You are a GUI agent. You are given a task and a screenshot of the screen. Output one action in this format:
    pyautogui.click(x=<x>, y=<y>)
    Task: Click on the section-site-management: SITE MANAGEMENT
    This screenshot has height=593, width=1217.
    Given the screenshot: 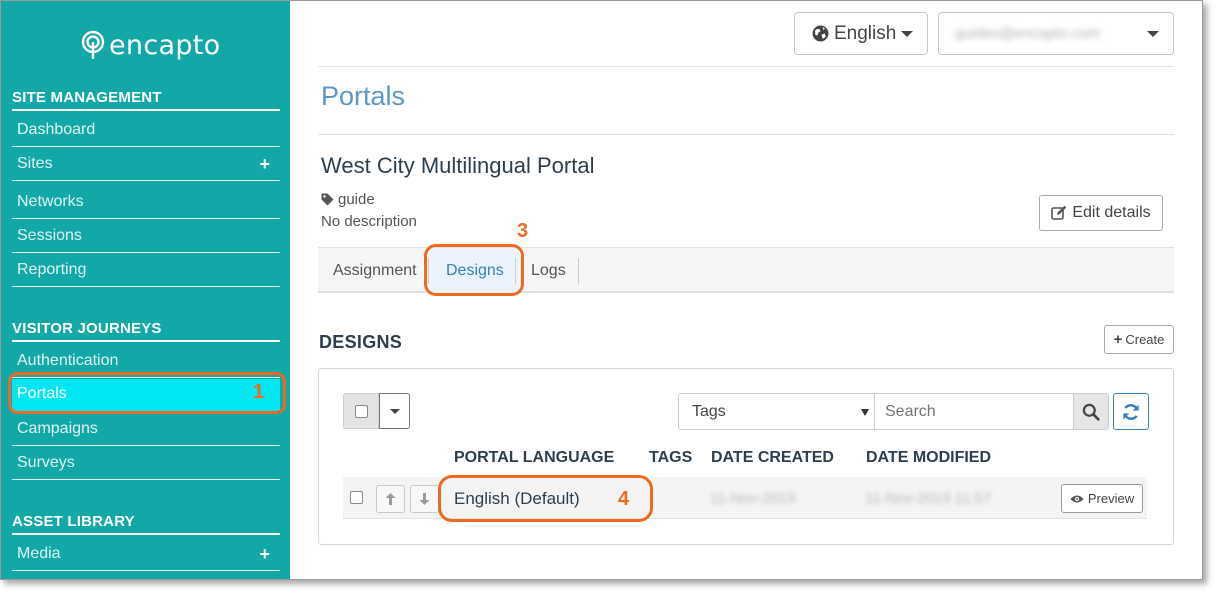 What is the action you would take?
    pyautogui.click(x=146, y=100)
    